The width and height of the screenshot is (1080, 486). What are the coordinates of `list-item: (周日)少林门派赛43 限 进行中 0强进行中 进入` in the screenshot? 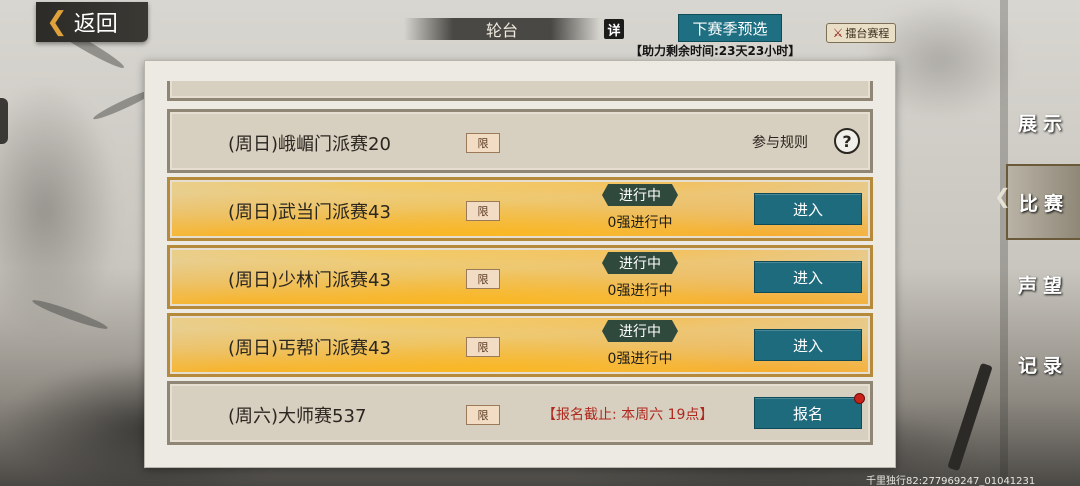 It's located at (520, 277).